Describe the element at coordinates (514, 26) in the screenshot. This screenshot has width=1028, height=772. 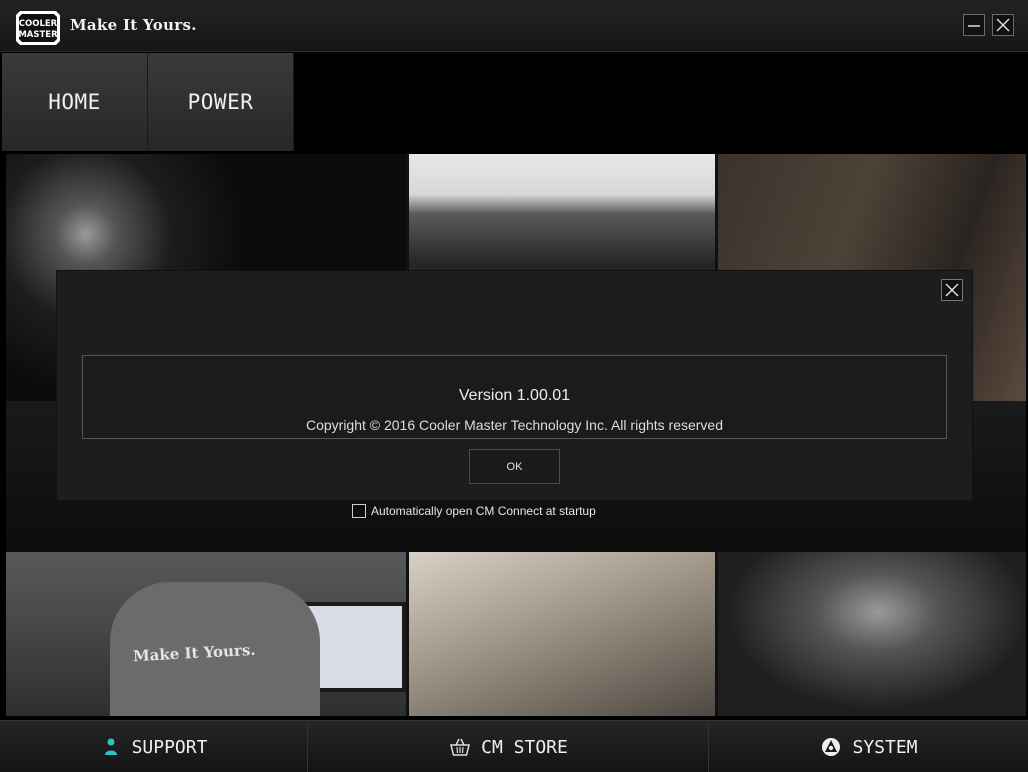
I see `title-bar: COOLER MASTER Make It Yours.` at that location.